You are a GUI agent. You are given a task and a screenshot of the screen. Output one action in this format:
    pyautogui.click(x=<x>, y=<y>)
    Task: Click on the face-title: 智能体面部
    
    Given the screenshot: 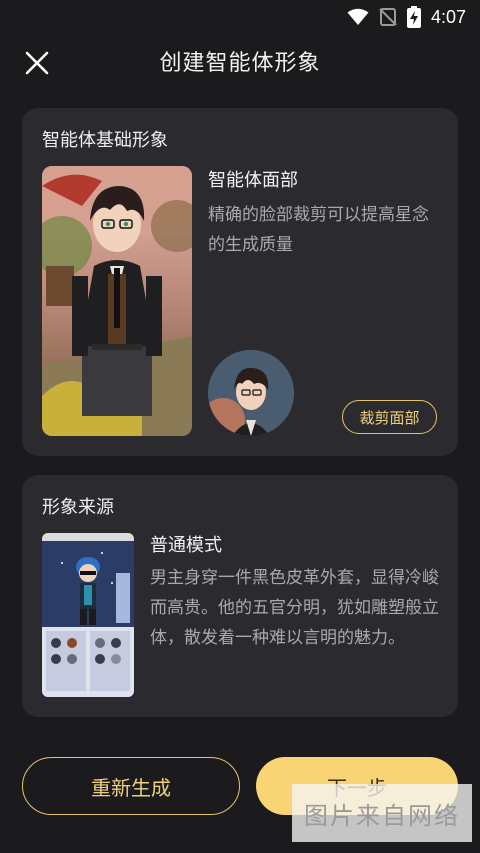 What is the action you would take?
    pyautogui.click(x=253, y=180)
    